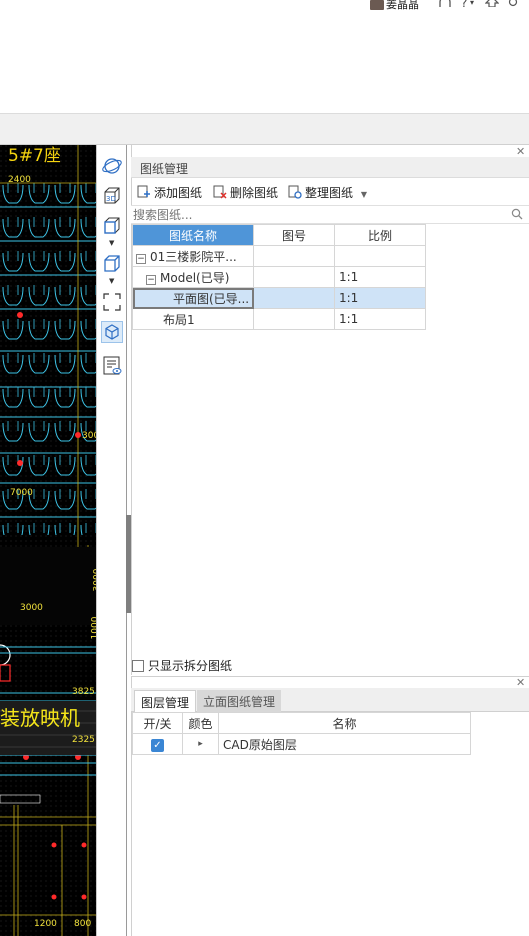 Image resolution: width=529 pixels, height=936 pixels. What do you see at coordinates (220, 192) in the screenshot?
I see `delete-drawing-icon` at bounding box center [220, 192].